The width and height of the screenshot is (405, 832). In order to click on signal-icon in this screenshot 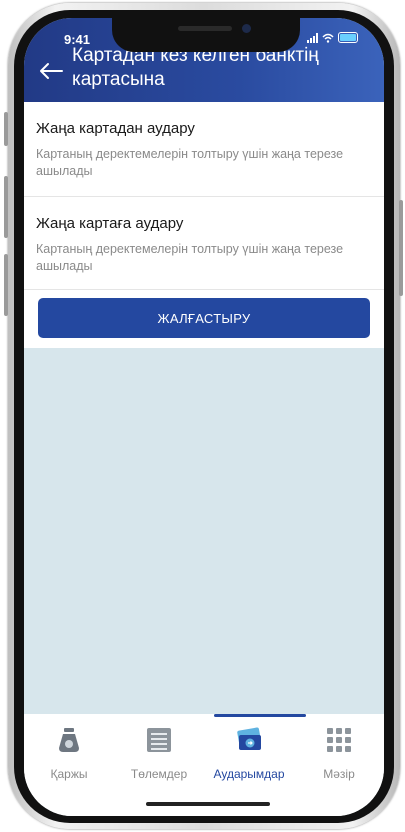, I will do `click(312, 37)`.